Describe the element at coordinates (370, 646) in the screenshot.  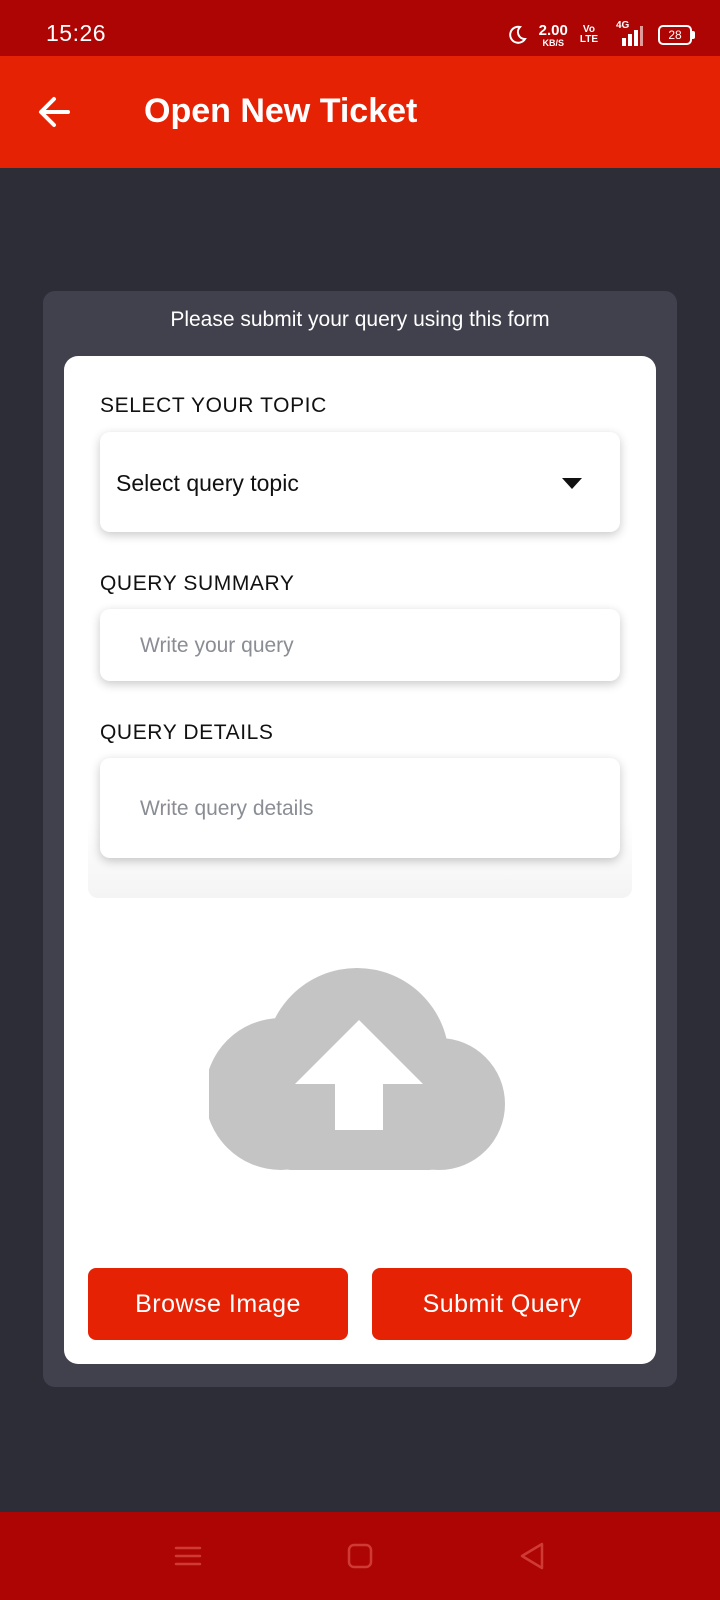
I see `summary-input` at that location.